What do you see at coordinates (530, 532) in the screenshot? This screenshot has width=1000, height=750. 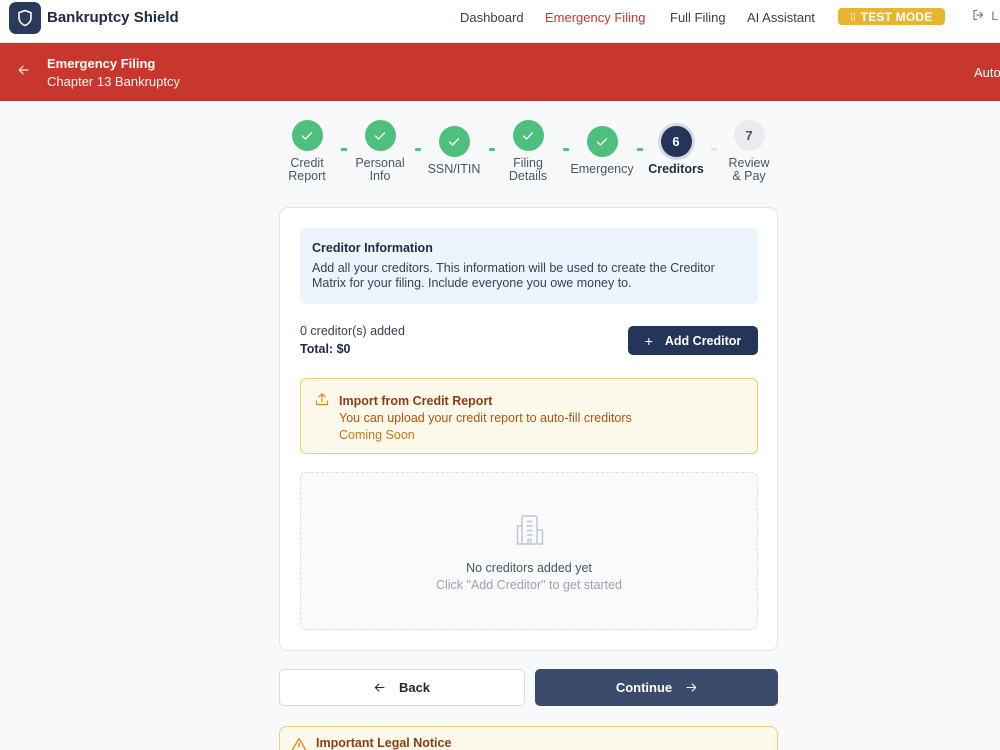 I see `building-icon` at bounding box center [530, 532].